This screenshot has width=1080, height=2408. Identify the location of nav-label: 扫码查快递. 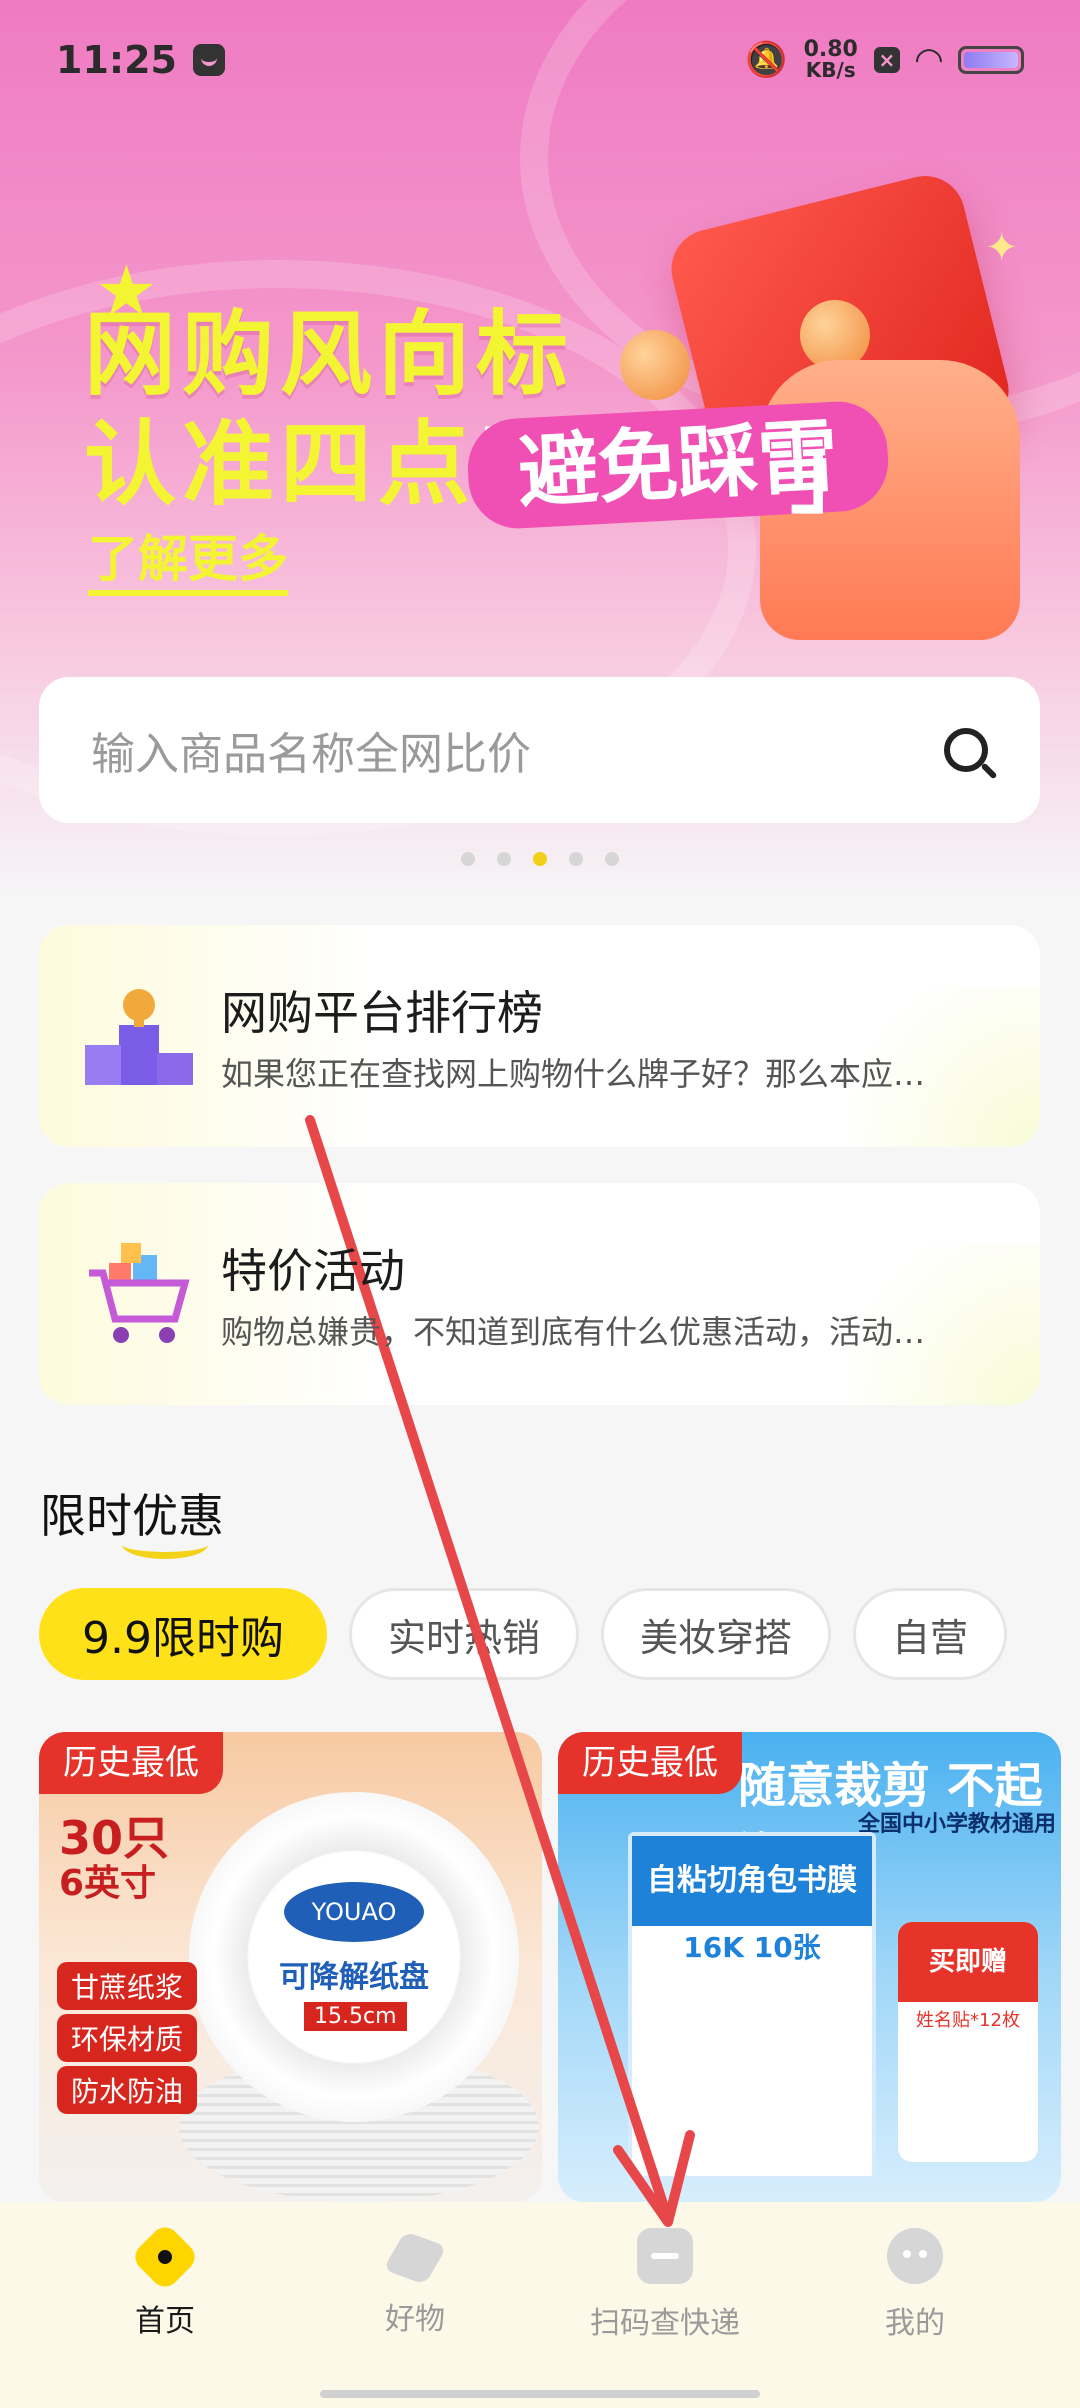
(665, 2323).